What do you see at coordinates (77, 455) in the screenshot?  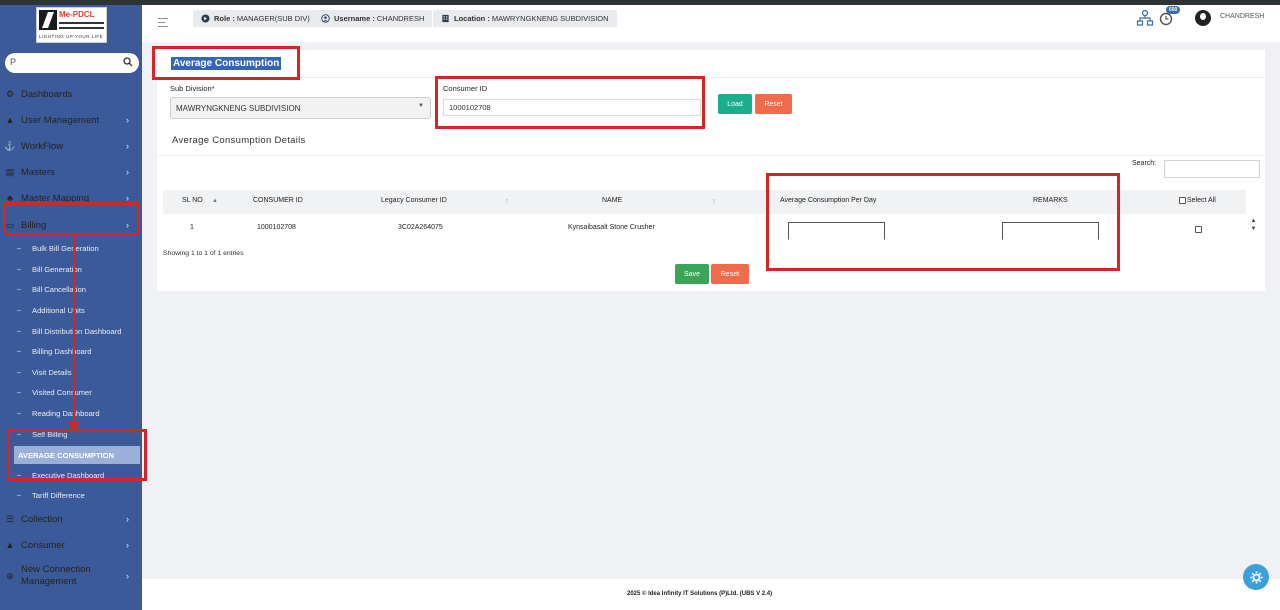 I see `annotation-box-average-consumption` at bounding box center [77, 455].